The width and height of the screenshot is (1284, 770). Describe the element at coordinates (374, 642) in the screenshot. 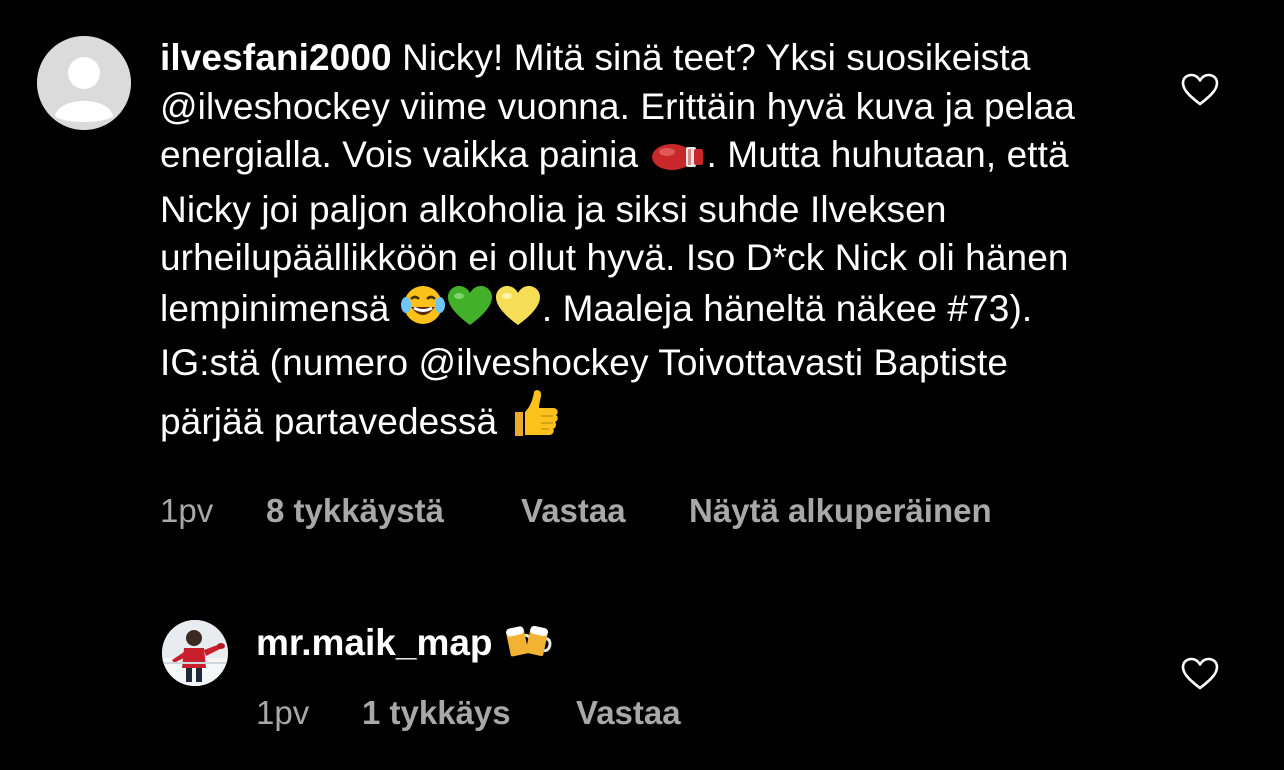

I see `comment-username: mr.maik_map` at that location.